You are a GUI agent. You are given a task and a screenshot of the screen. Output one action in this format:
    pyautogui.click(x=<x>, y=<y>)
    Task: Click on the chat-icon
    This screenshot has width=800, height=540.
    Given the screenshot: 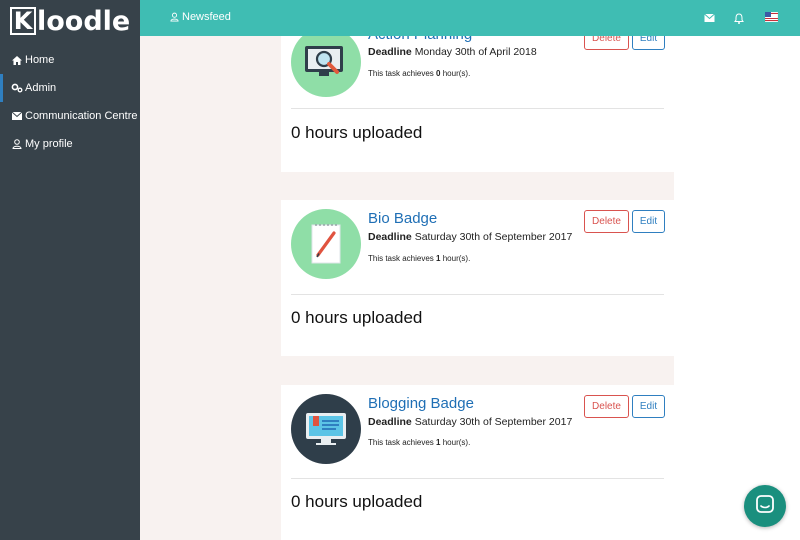 What is the action you would take?
    pyautogui.click(x=765, y=506)
    